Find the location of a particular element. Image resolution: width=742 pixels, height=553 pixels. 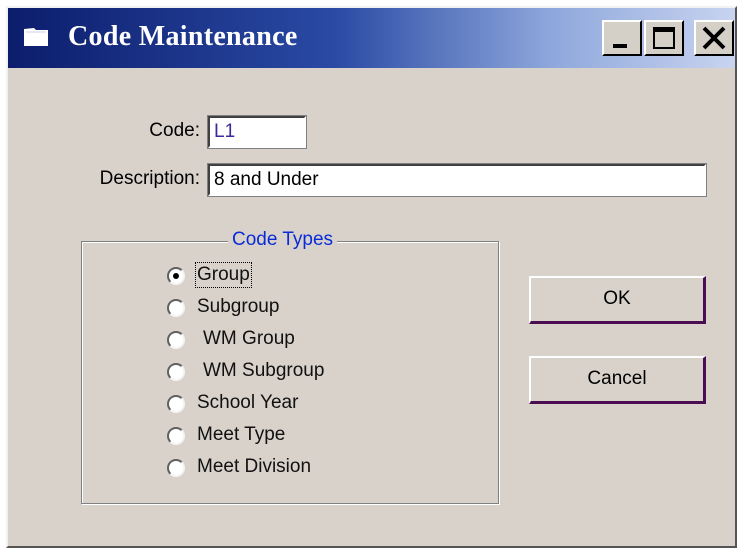

description-field: 8 and Under is located at coordinates (457, 180).